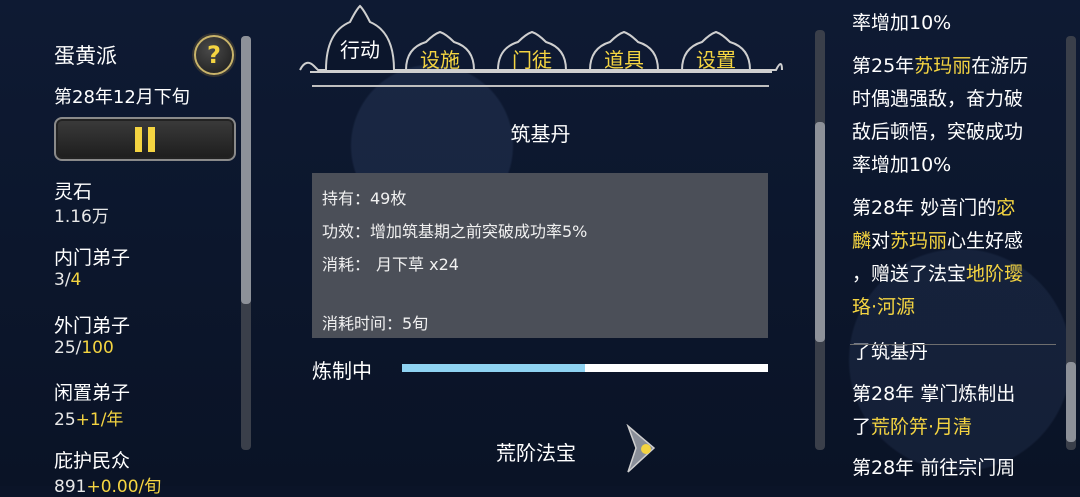  Describe the element at coordinates (360, 48) in the screenshot. I see `tab-action: 行动` at that location.